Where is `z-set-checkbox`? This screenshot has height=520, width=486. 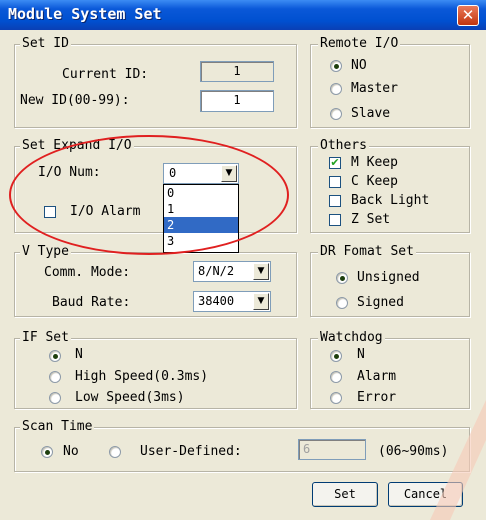 z-set-checkbox is located at coordinates (335, 220).